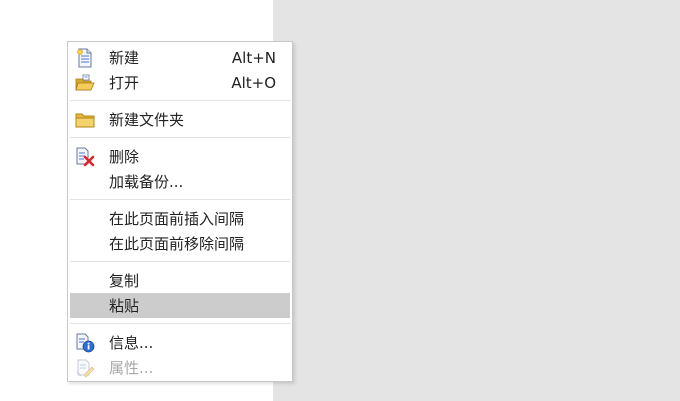 The height and width of the screenshot is (401, 680). What do you see at coordinates (180, 280) in the screenshot?
I see `menu-item-copy: 复制` at bounding box center [180, 280].